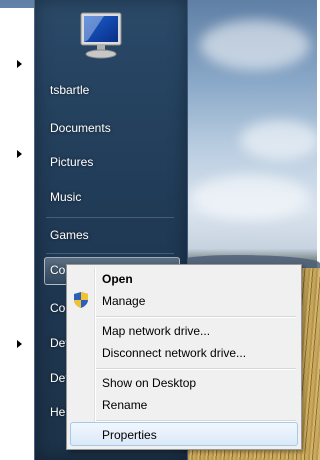  I want to click on context-item-properties: Properties, so click(129, 435).